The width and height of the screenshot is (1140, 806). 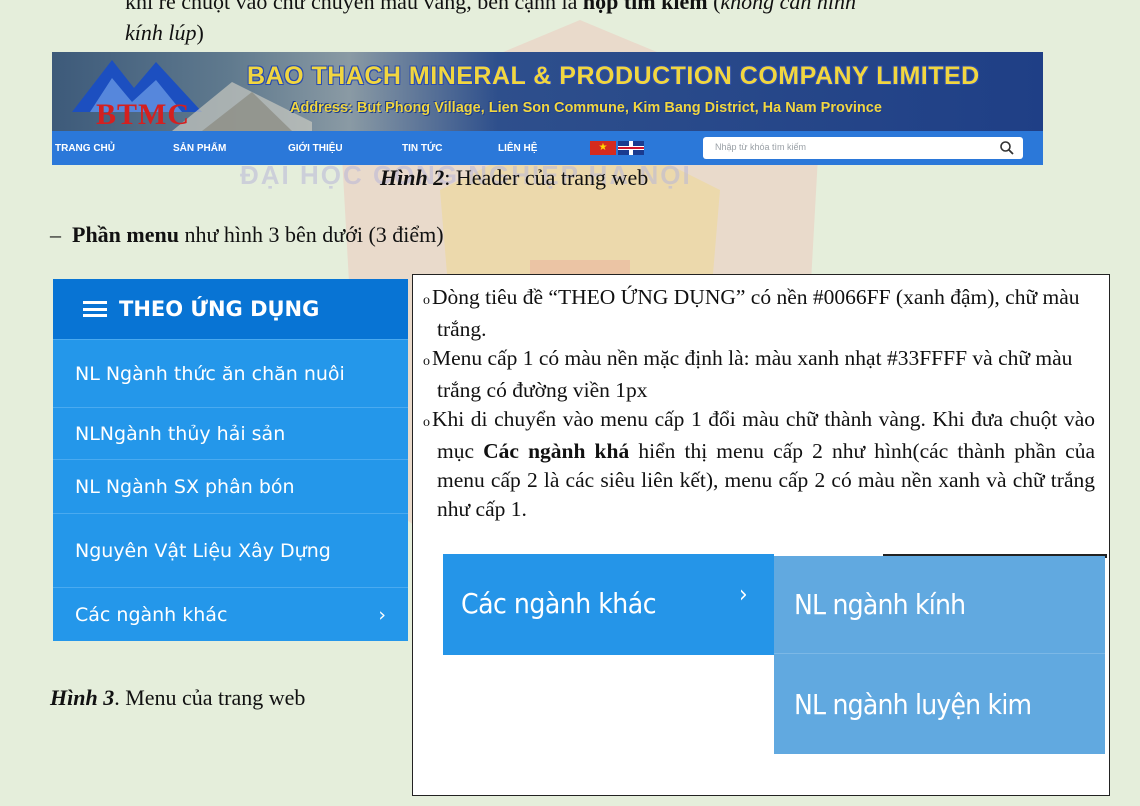 What do you see at coordinates (631, 148) in the screenshot?
I see `uk-flag-icon` at bounding box center [631, 148].